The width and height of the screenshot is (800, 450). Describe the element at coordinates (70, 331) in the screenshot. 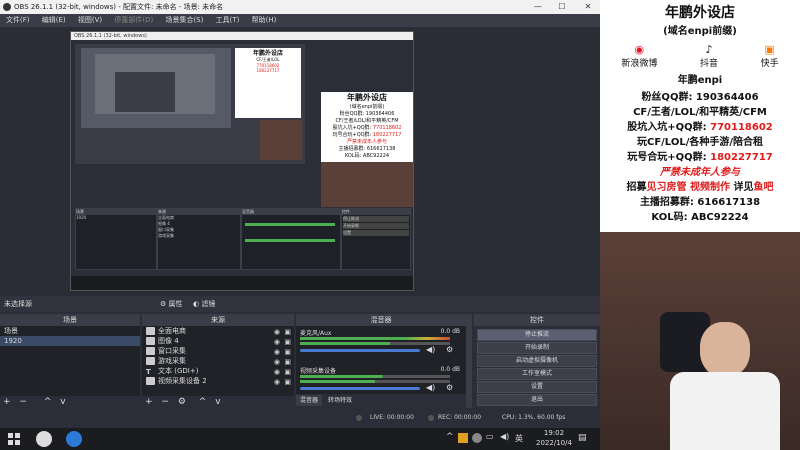

I see `scene-item: 场景` at that location.